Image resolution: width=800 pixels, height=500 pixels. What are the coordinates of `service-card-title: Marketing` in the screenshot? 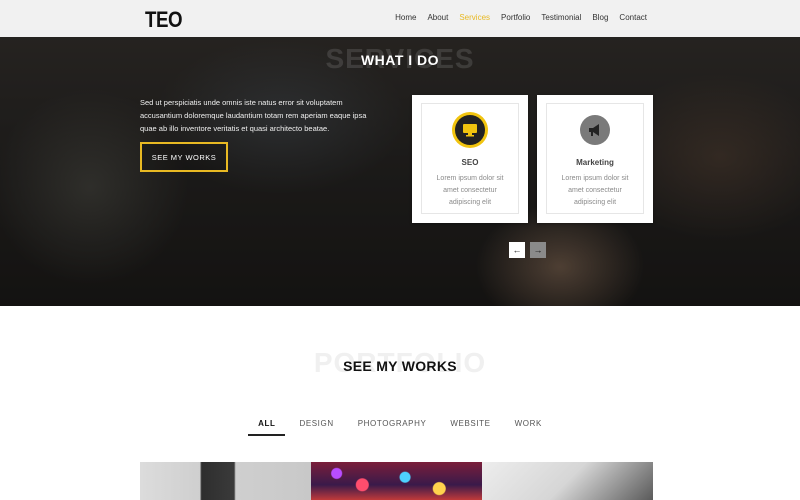 It's located at (595, 162).